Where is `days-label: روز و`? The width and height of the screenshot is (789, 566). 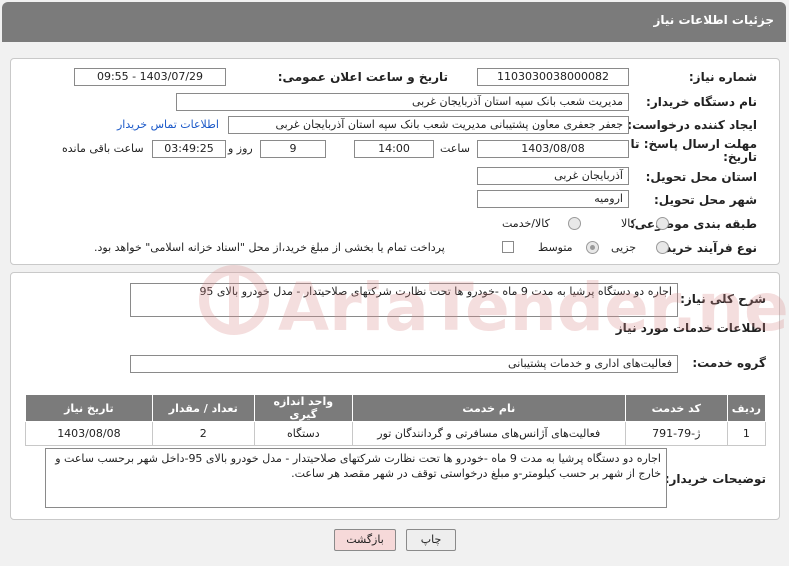
days-label: روز و is located at coordinates (240, 148).